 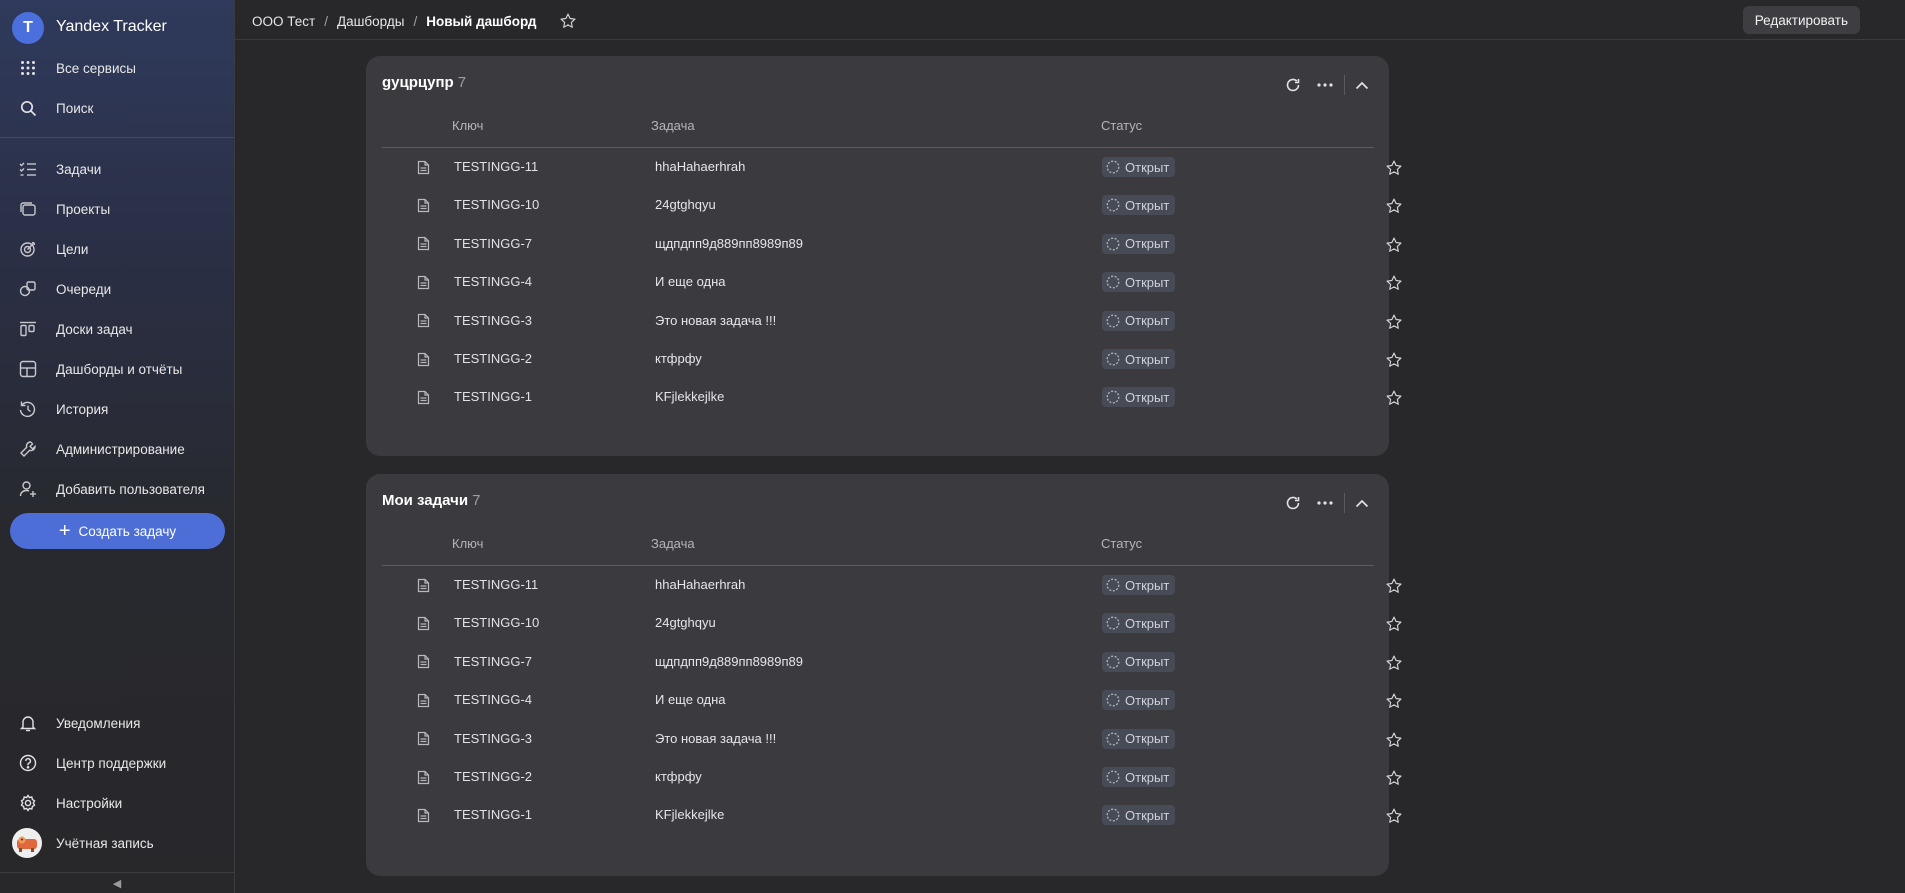 What do you see at coordinates (117, 723) in the screenshot?
I see `sidebar-item-notifications: Уведомления` at bounding box center [117, 723].